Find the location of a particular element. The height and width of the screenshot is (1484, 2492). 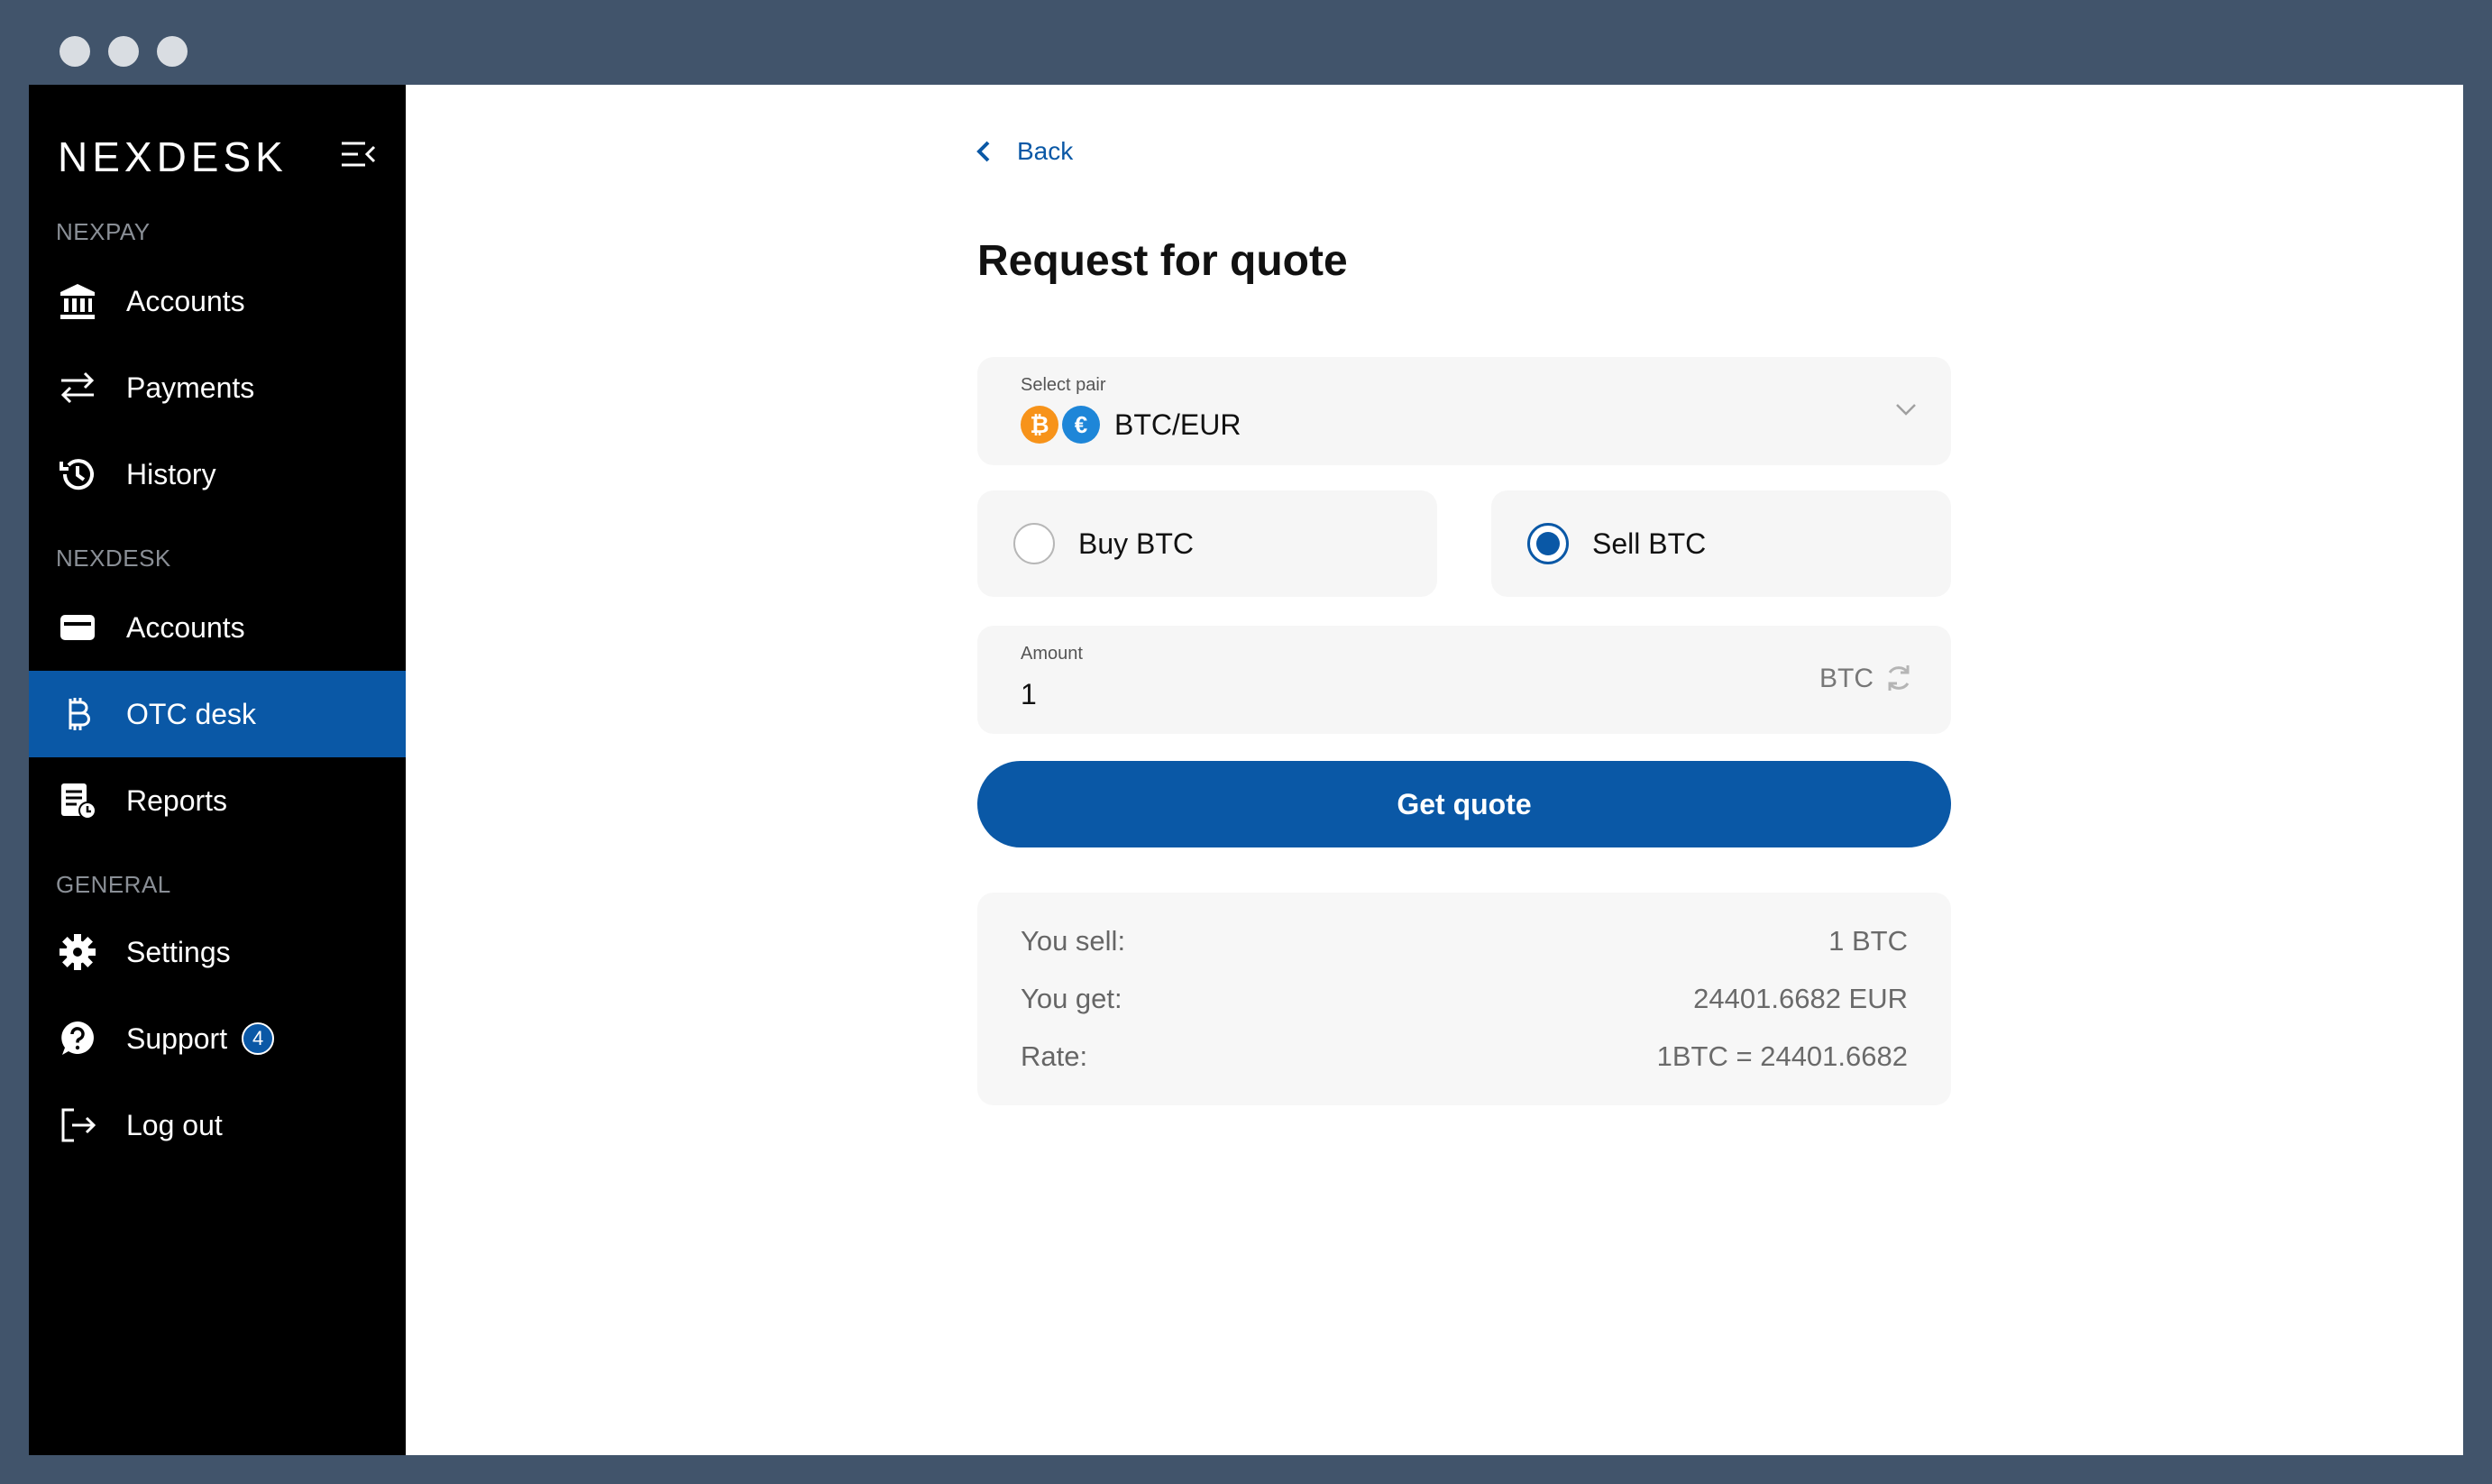

sidebar-item-logout: Log out is located at coordinates (217, 1125).